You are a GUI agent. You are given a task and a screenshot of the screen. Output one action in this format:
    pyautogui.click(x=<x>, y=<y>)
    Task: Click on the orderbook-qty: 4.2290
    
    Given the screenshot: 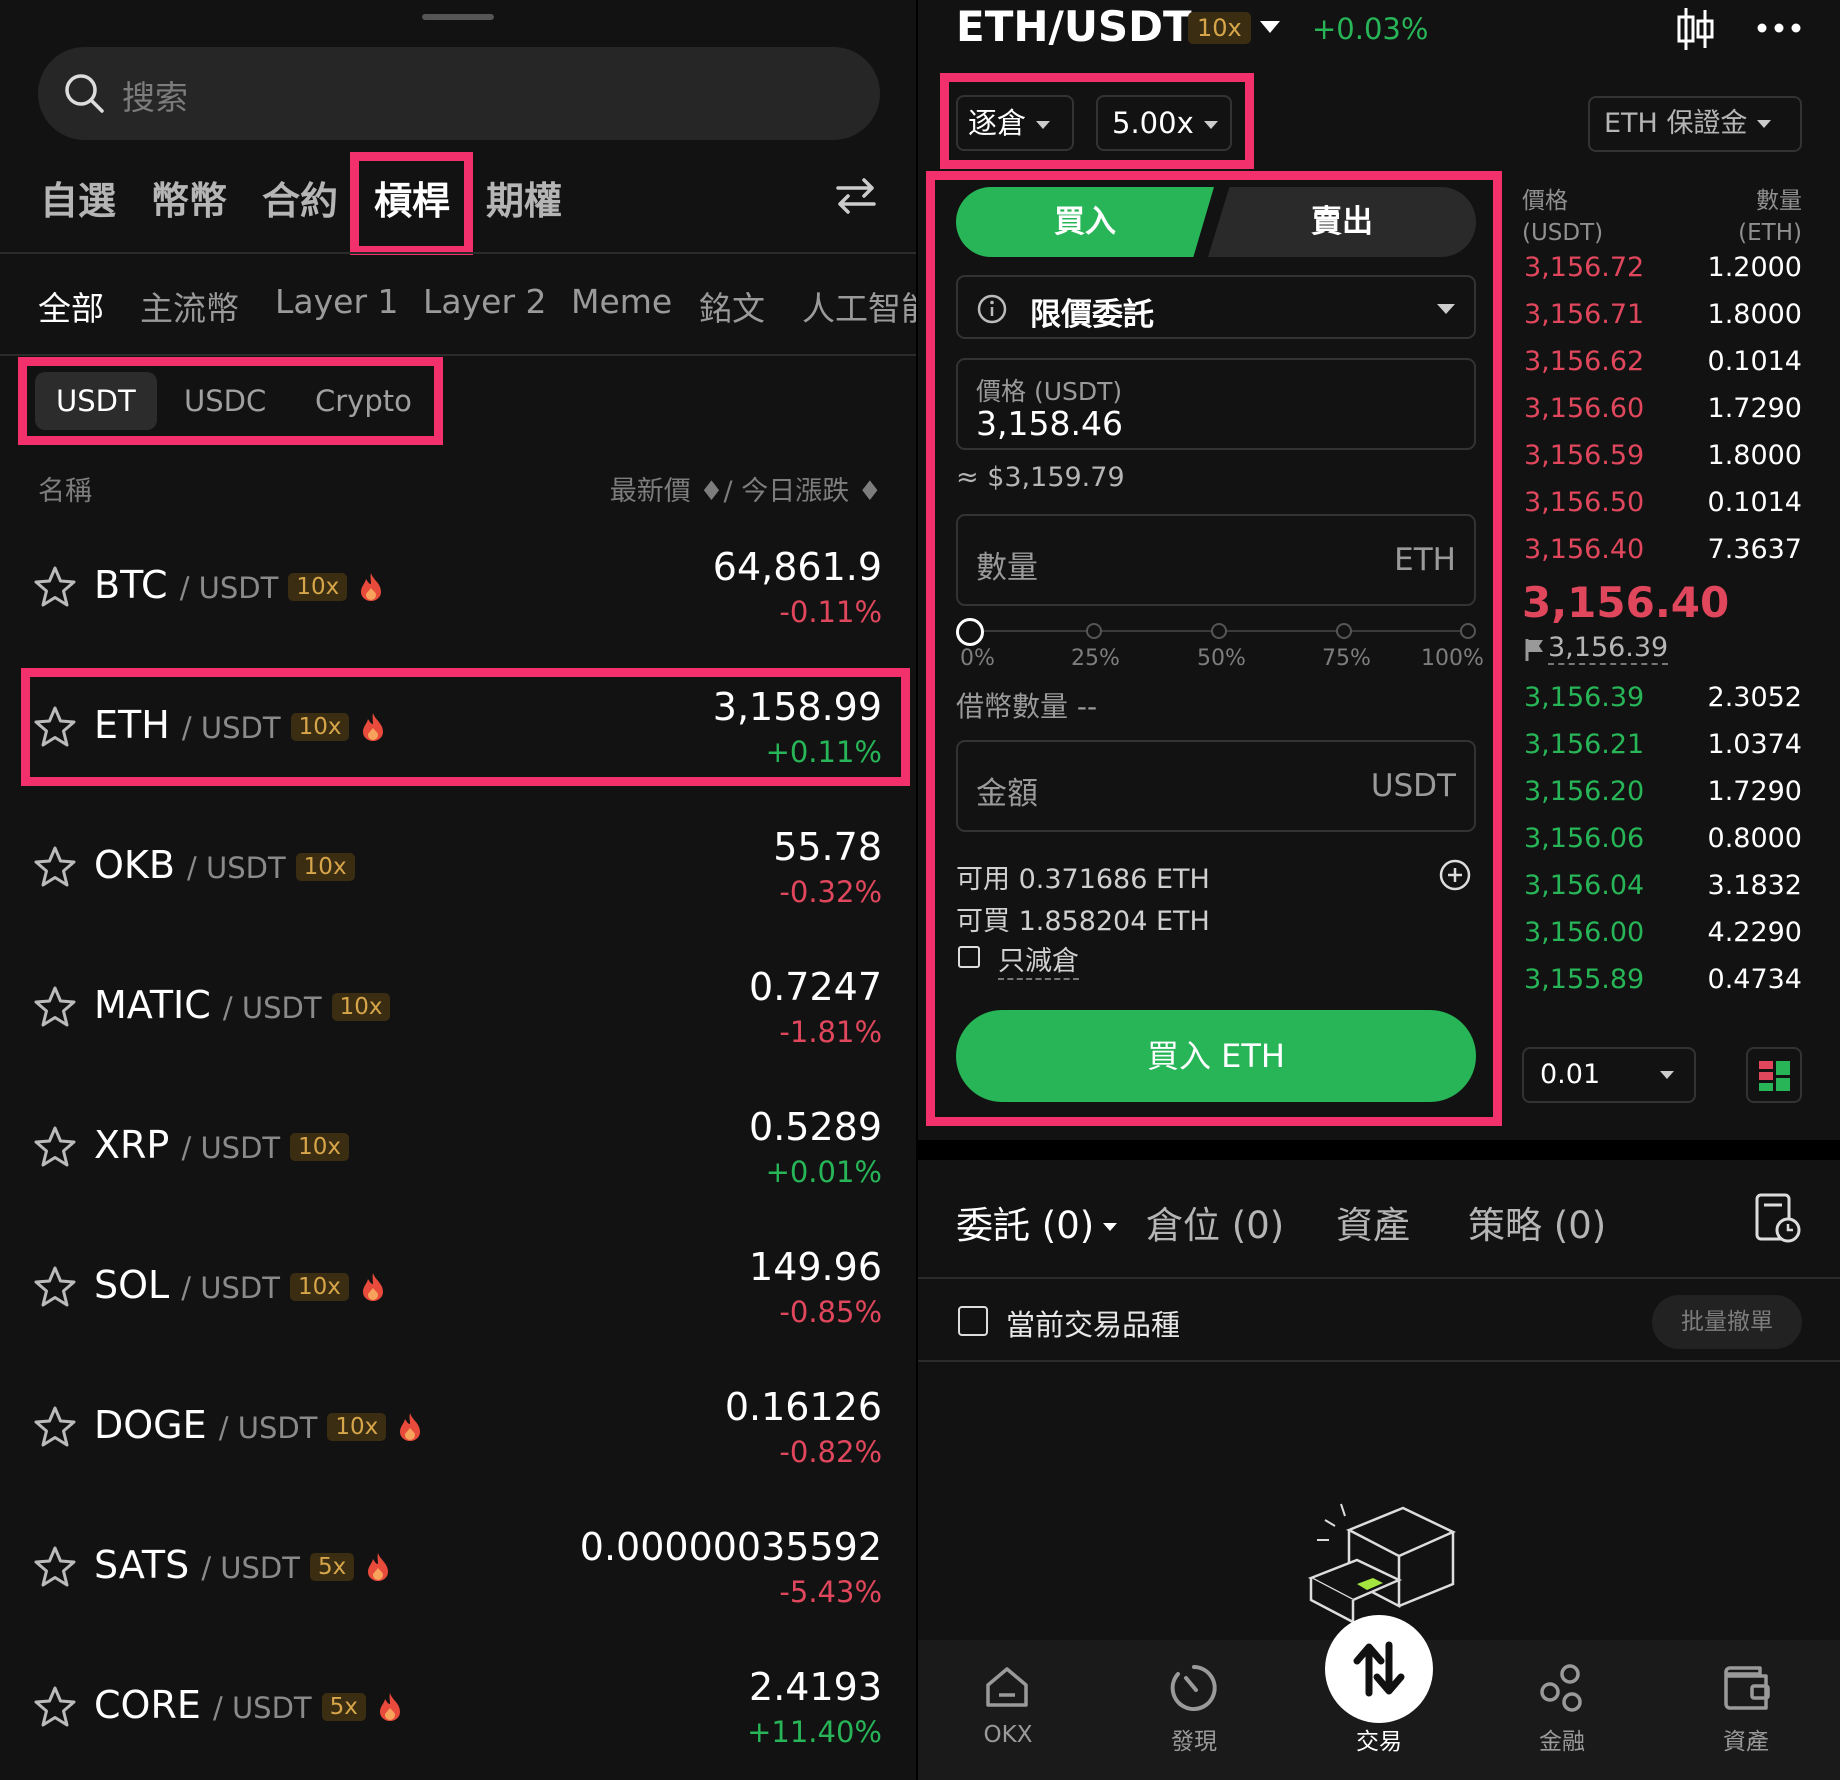 What is the action you would take?
    pyautogui.click(x=1755, y=932)
    